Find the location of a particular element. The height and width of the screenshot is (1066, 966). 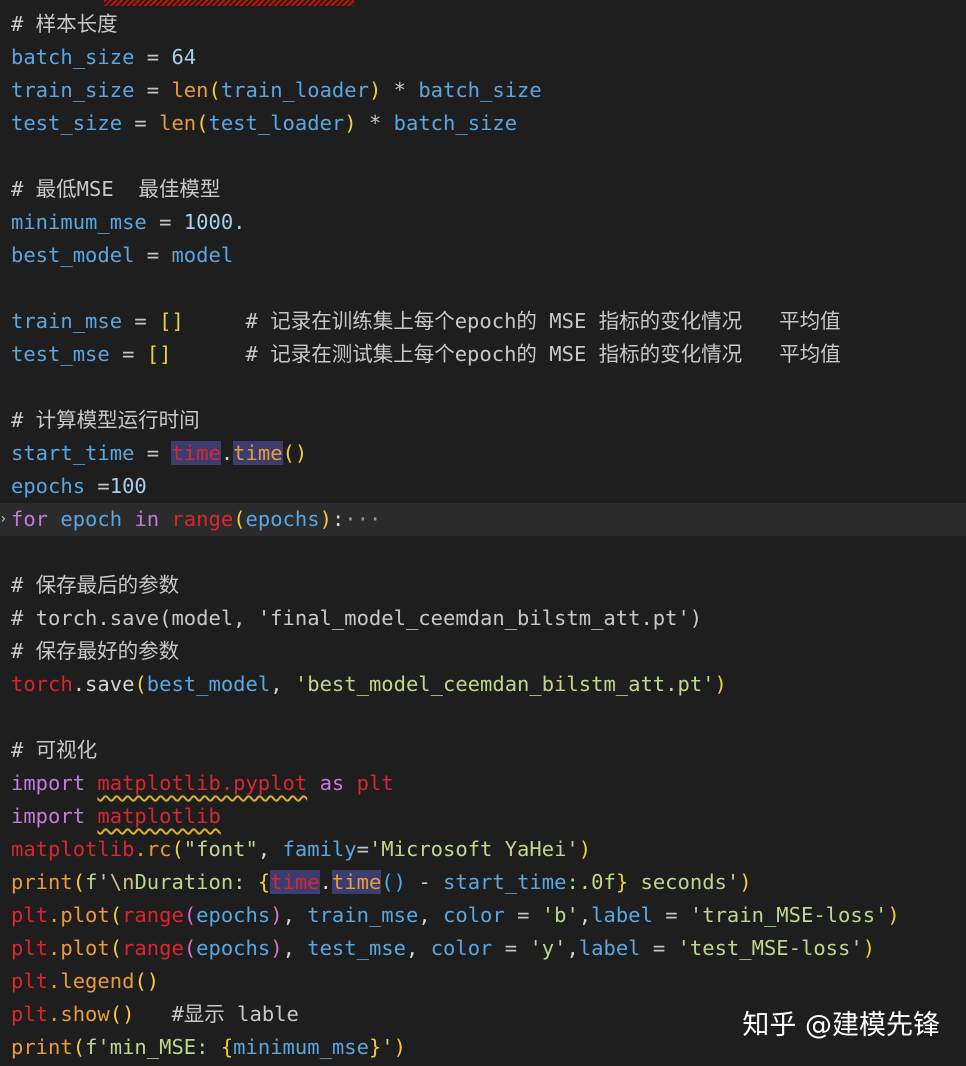

code-line: # 样本长度 is located at coordinates (483, 24).